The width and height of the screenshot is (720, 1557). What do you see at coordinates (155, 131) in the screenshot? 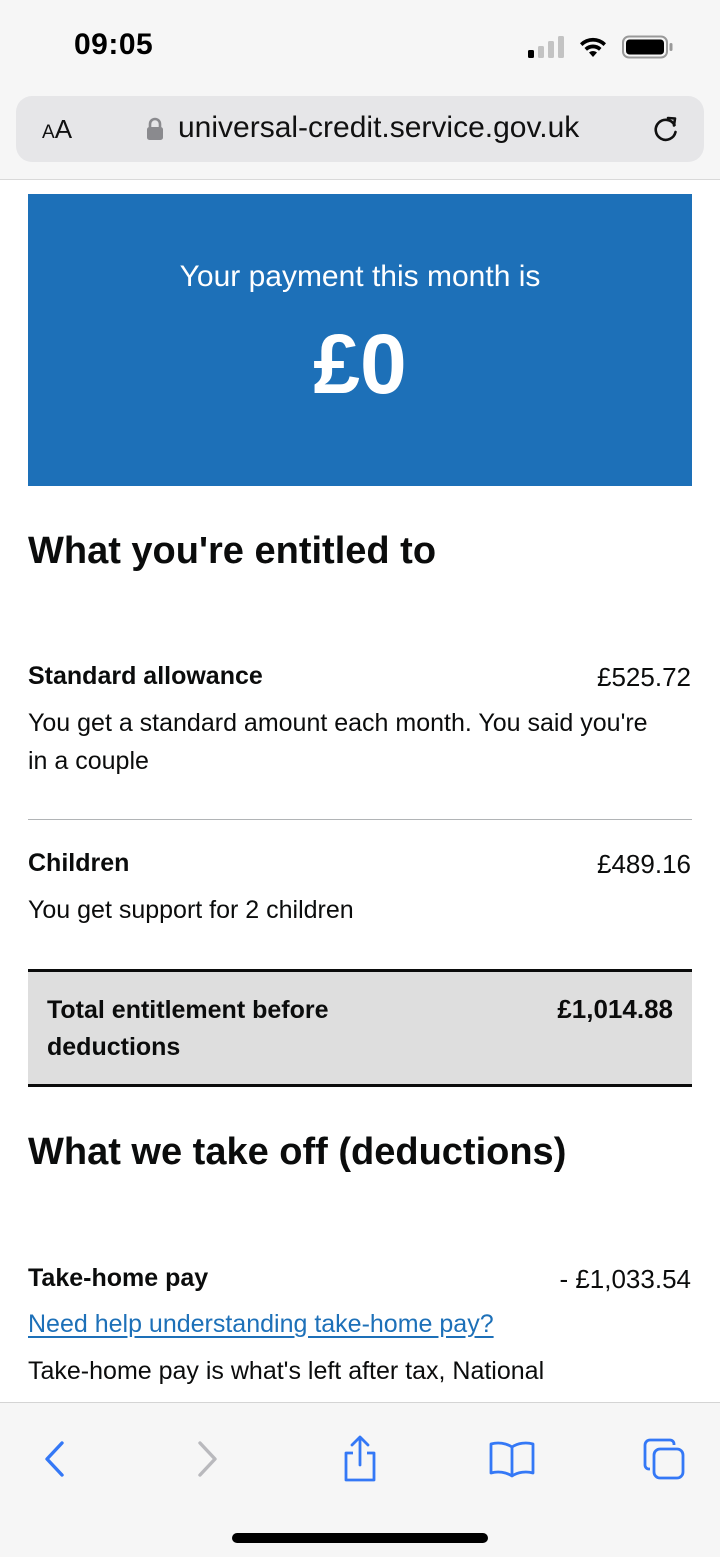
I see `lock-icon` at bounding box center [155, 131].